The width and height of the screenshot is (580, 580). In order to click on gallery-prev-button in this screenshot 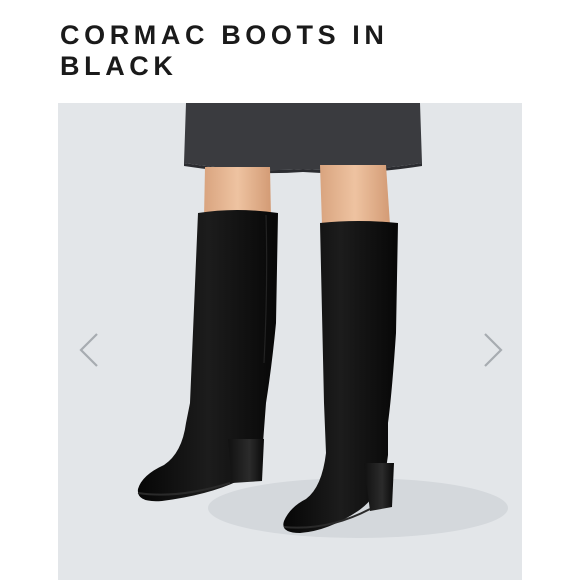, I will do `click(89, 350)`.